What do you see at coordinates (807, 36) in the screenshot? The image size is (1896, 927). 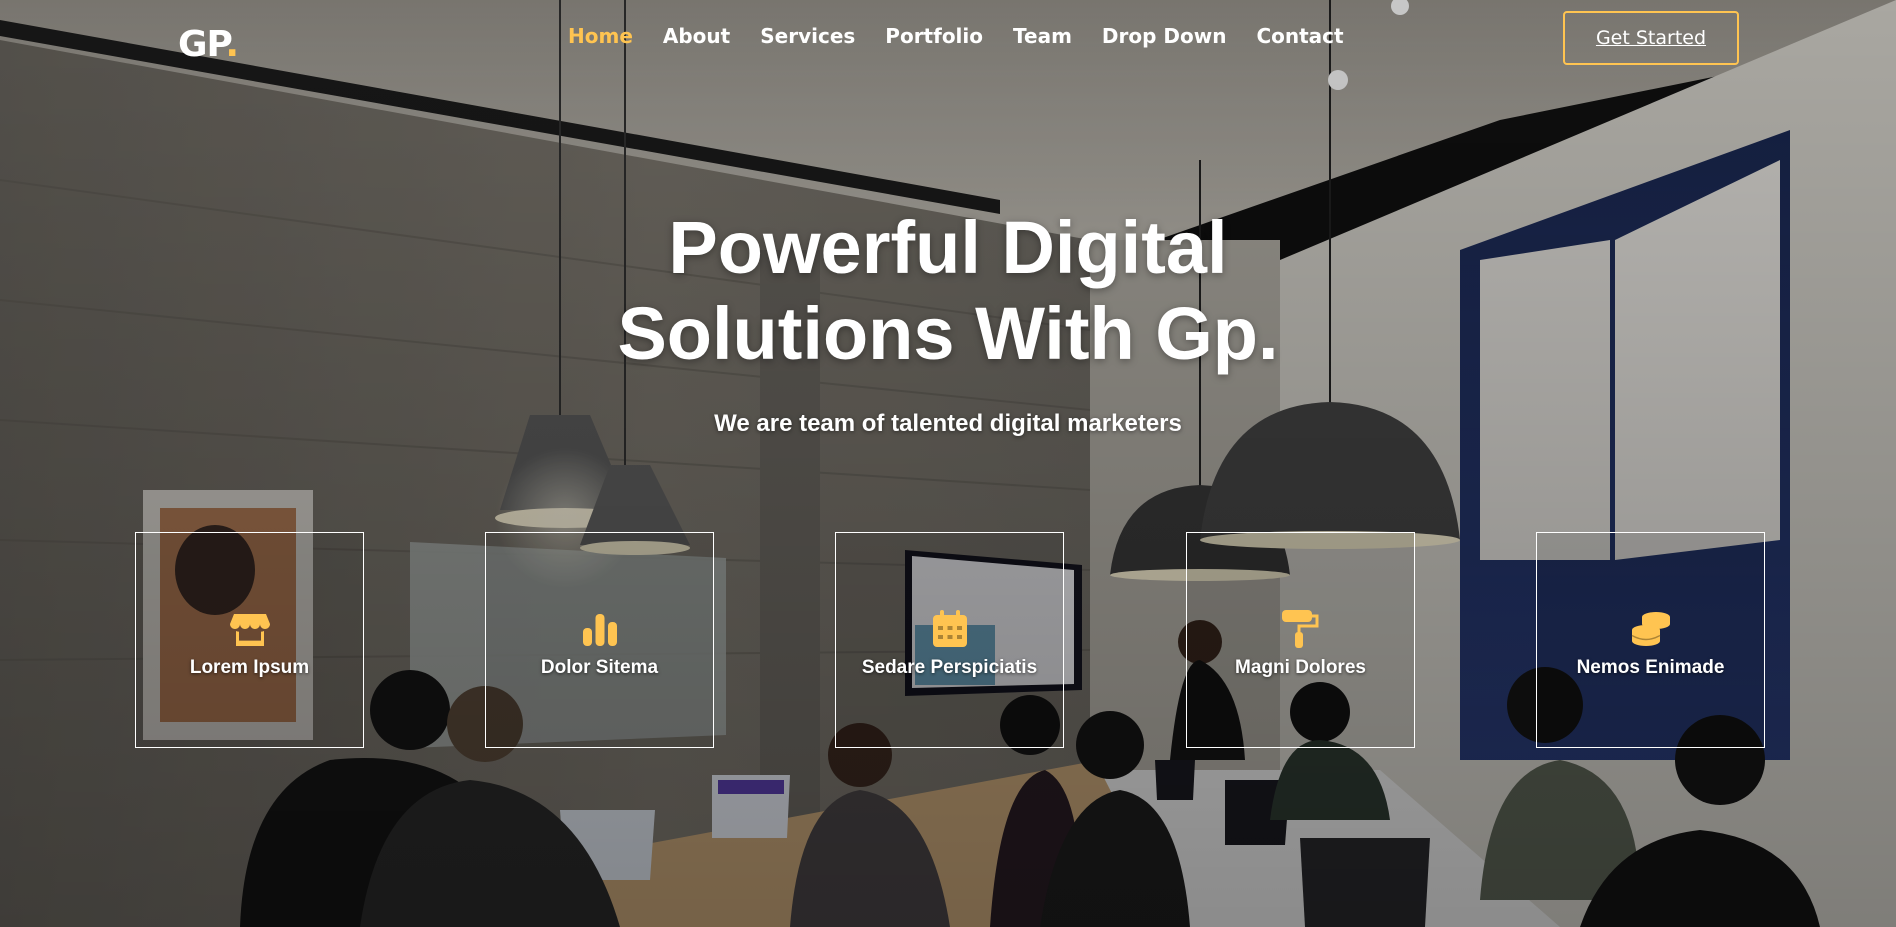 I see `nav-services: Services` at bounding box center [807, 36].